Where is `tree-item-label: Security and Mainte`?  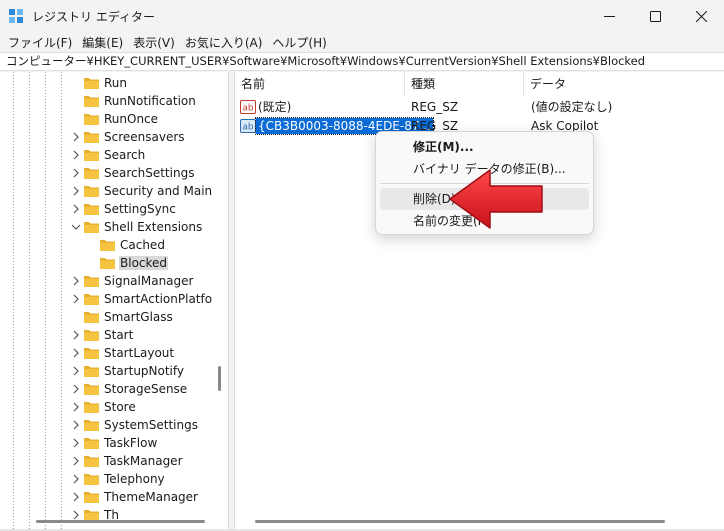
tree-item-label: Security and Mainte is located at coordinates (164, 191).